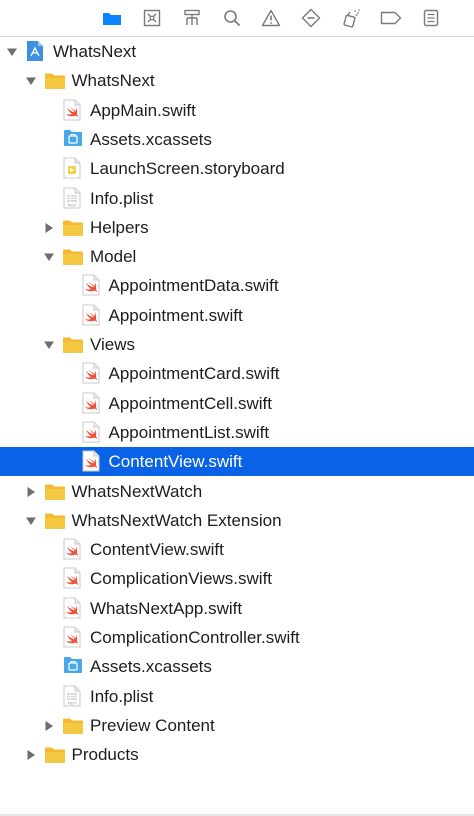 The width and height of the screenshot is (474, 816). I want to click on tree-group-row: Products, so click(237, 754).